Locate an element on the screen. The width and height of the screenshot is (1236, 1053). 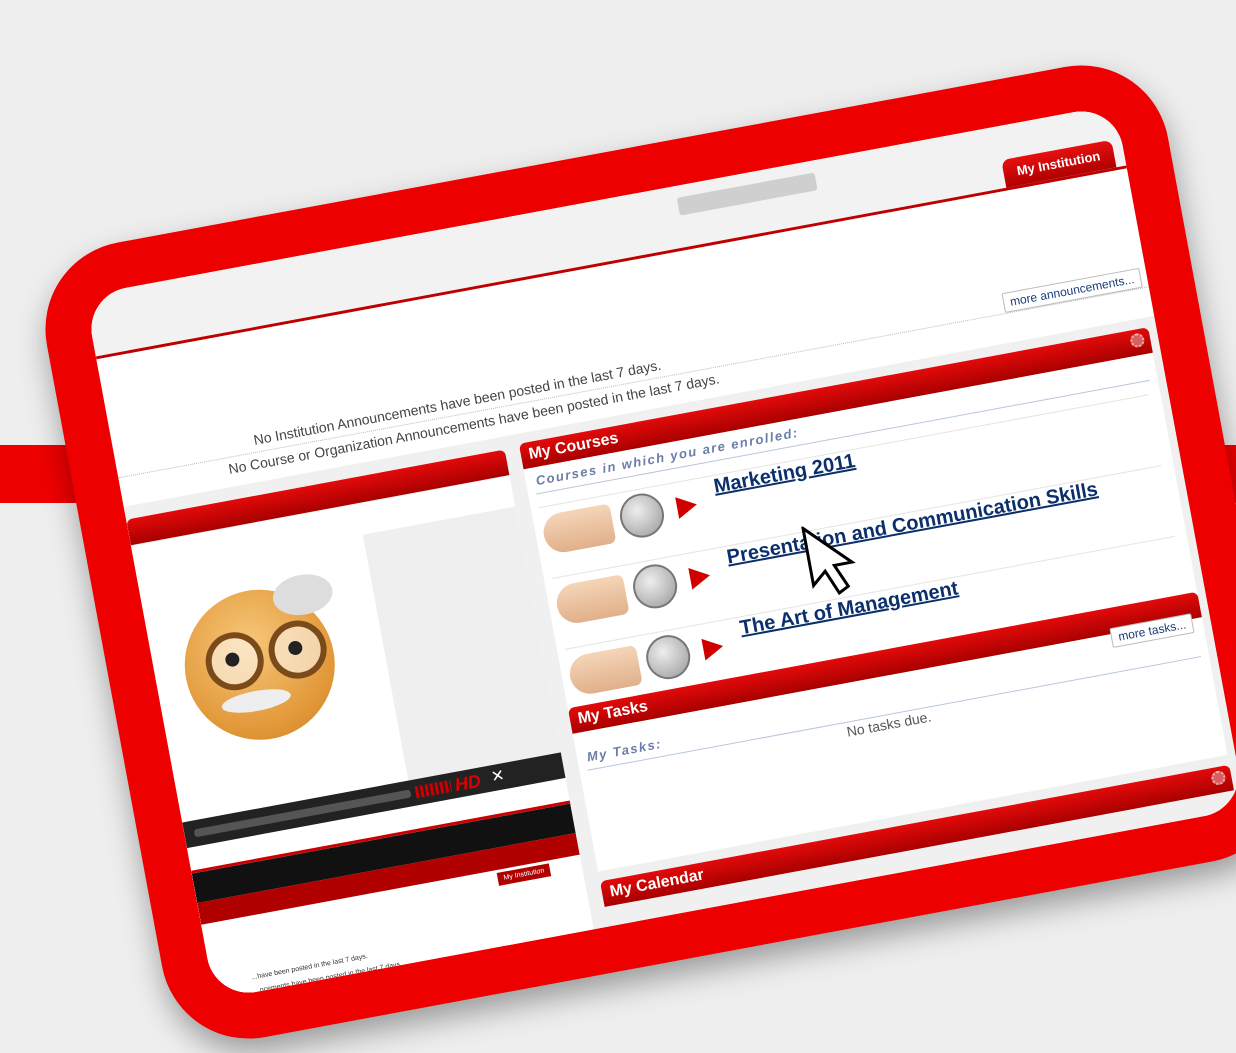
volume-bars-icon is located at coordinates (433, 789).